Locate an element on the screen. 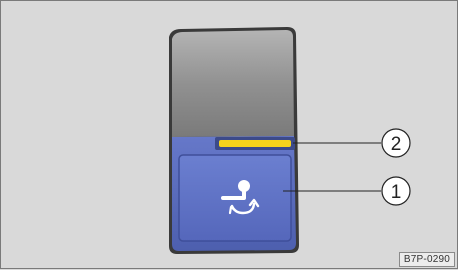 This screenshot has width=458, height=270. callout-1-number: 1 is located at coordinates (396, 192).